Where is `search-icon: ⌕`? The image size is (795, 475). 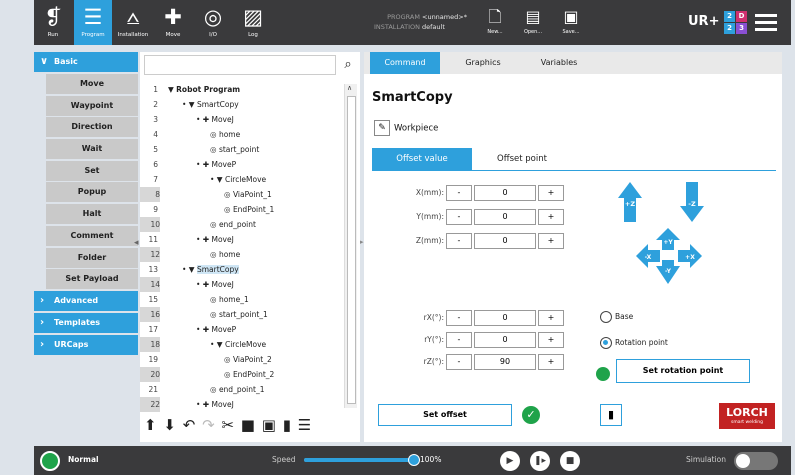 search-icon: ⌕ is located at coordinates (348, 65).